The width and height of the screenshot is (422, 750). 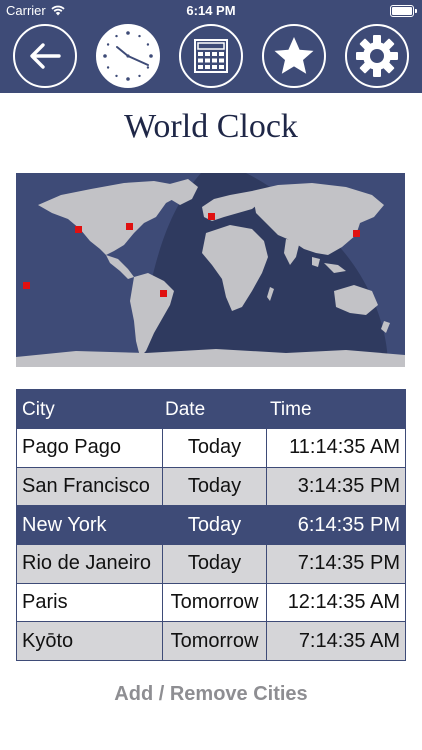 I want to click on table-header: City Date Time, so click(x=211, y=409).